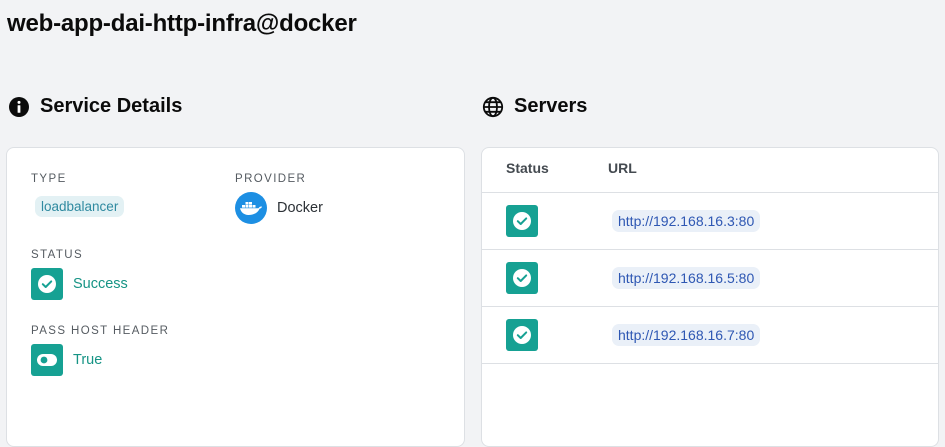 This screenshot has width=945, height=447. What do you see at coordinates (300, 208) in the screenshot?
I see `provider-text: Docker` at bounding box center [300, 208].